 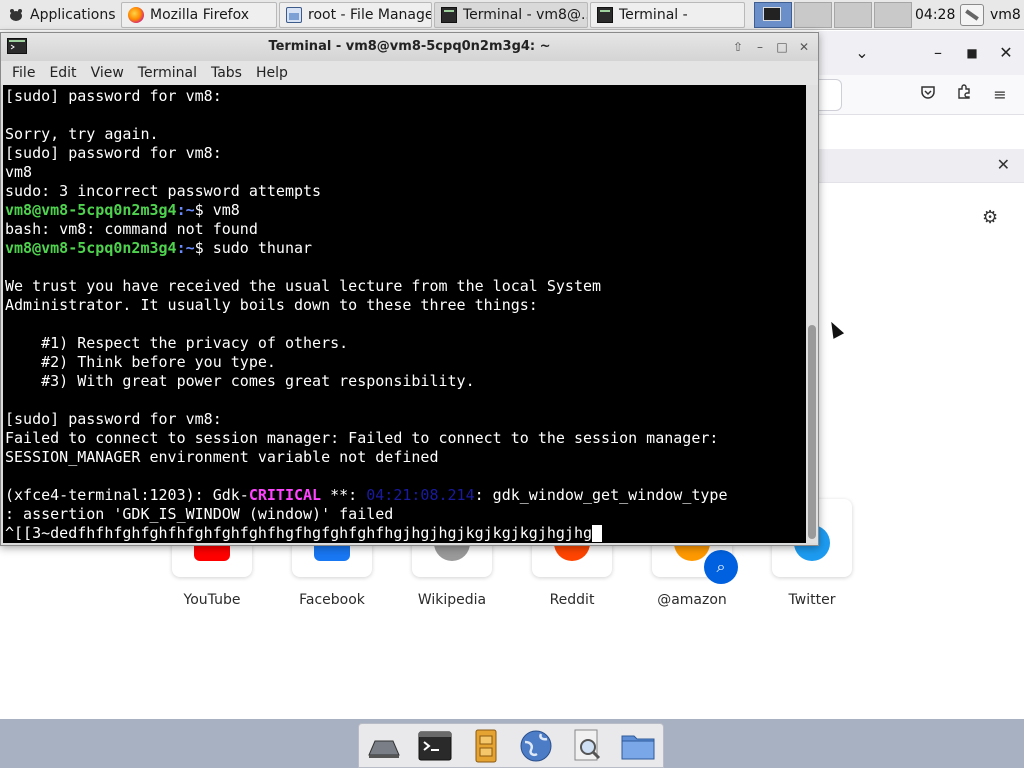 I want to click on text-cursor, so click(x=597, y=533).